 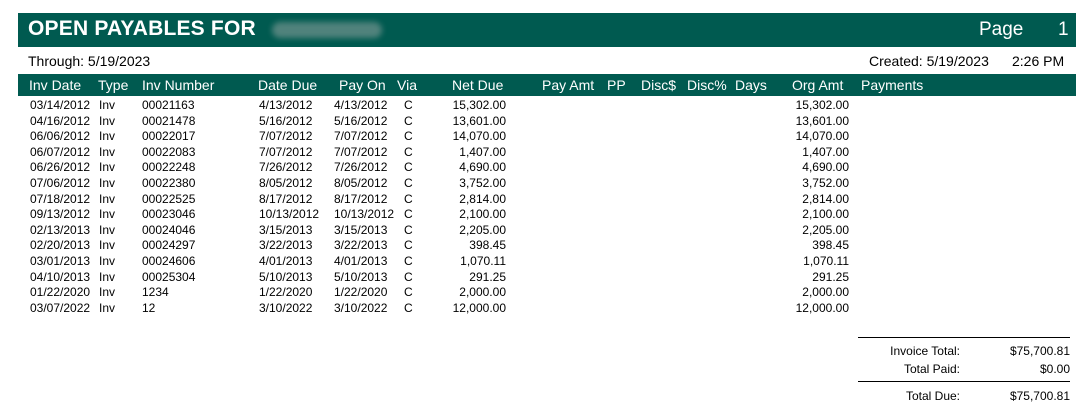 What do you see at coordinates (616, 85) in the screenshot?
I see `col-pp: PP` at bounding box center [616, 85].